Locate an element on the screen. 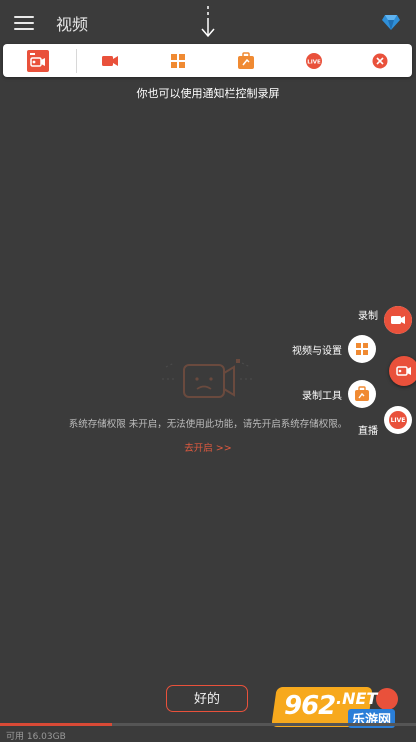 Image resolution: width=416 pixels, height=742 pixels. pull-down-arrow-icon is located at coordinates (208, 22).